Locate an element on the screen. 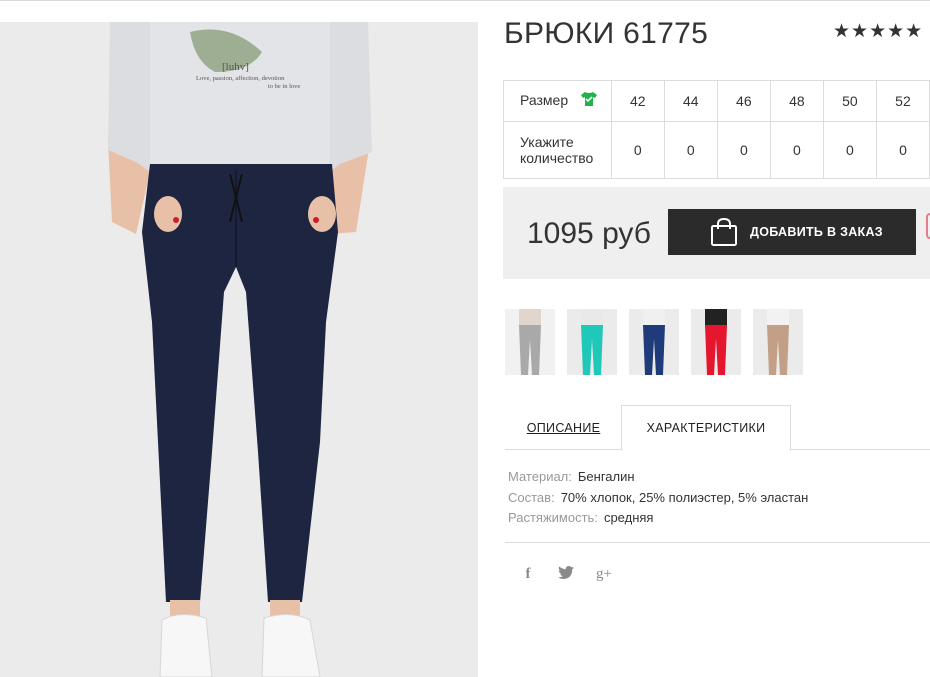 Image resolution: width=930 pixels, height=677 pixels. characteristic-key: Состав: is located at coordinates (531, 497).